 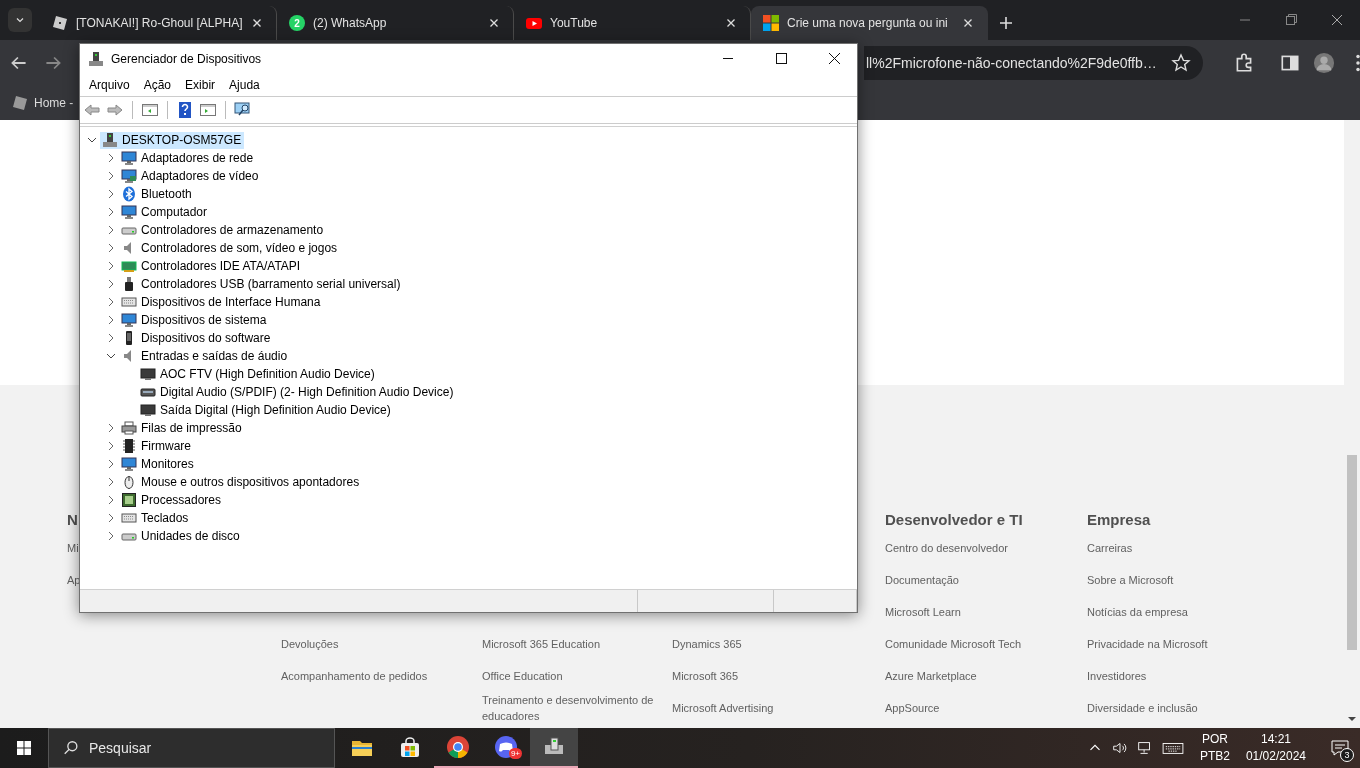 What do you see at coordinates (129, 482) in the screenshot?
I see `mouse-icon` at bounding box center [129, 482].